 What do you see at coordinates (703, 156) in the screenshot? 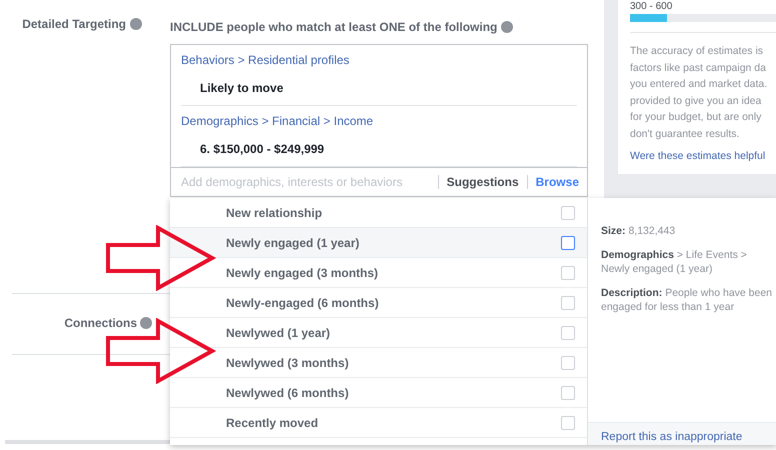
I see `feedback-link: Were these estimates helpful` at bounding box center [703, 156].